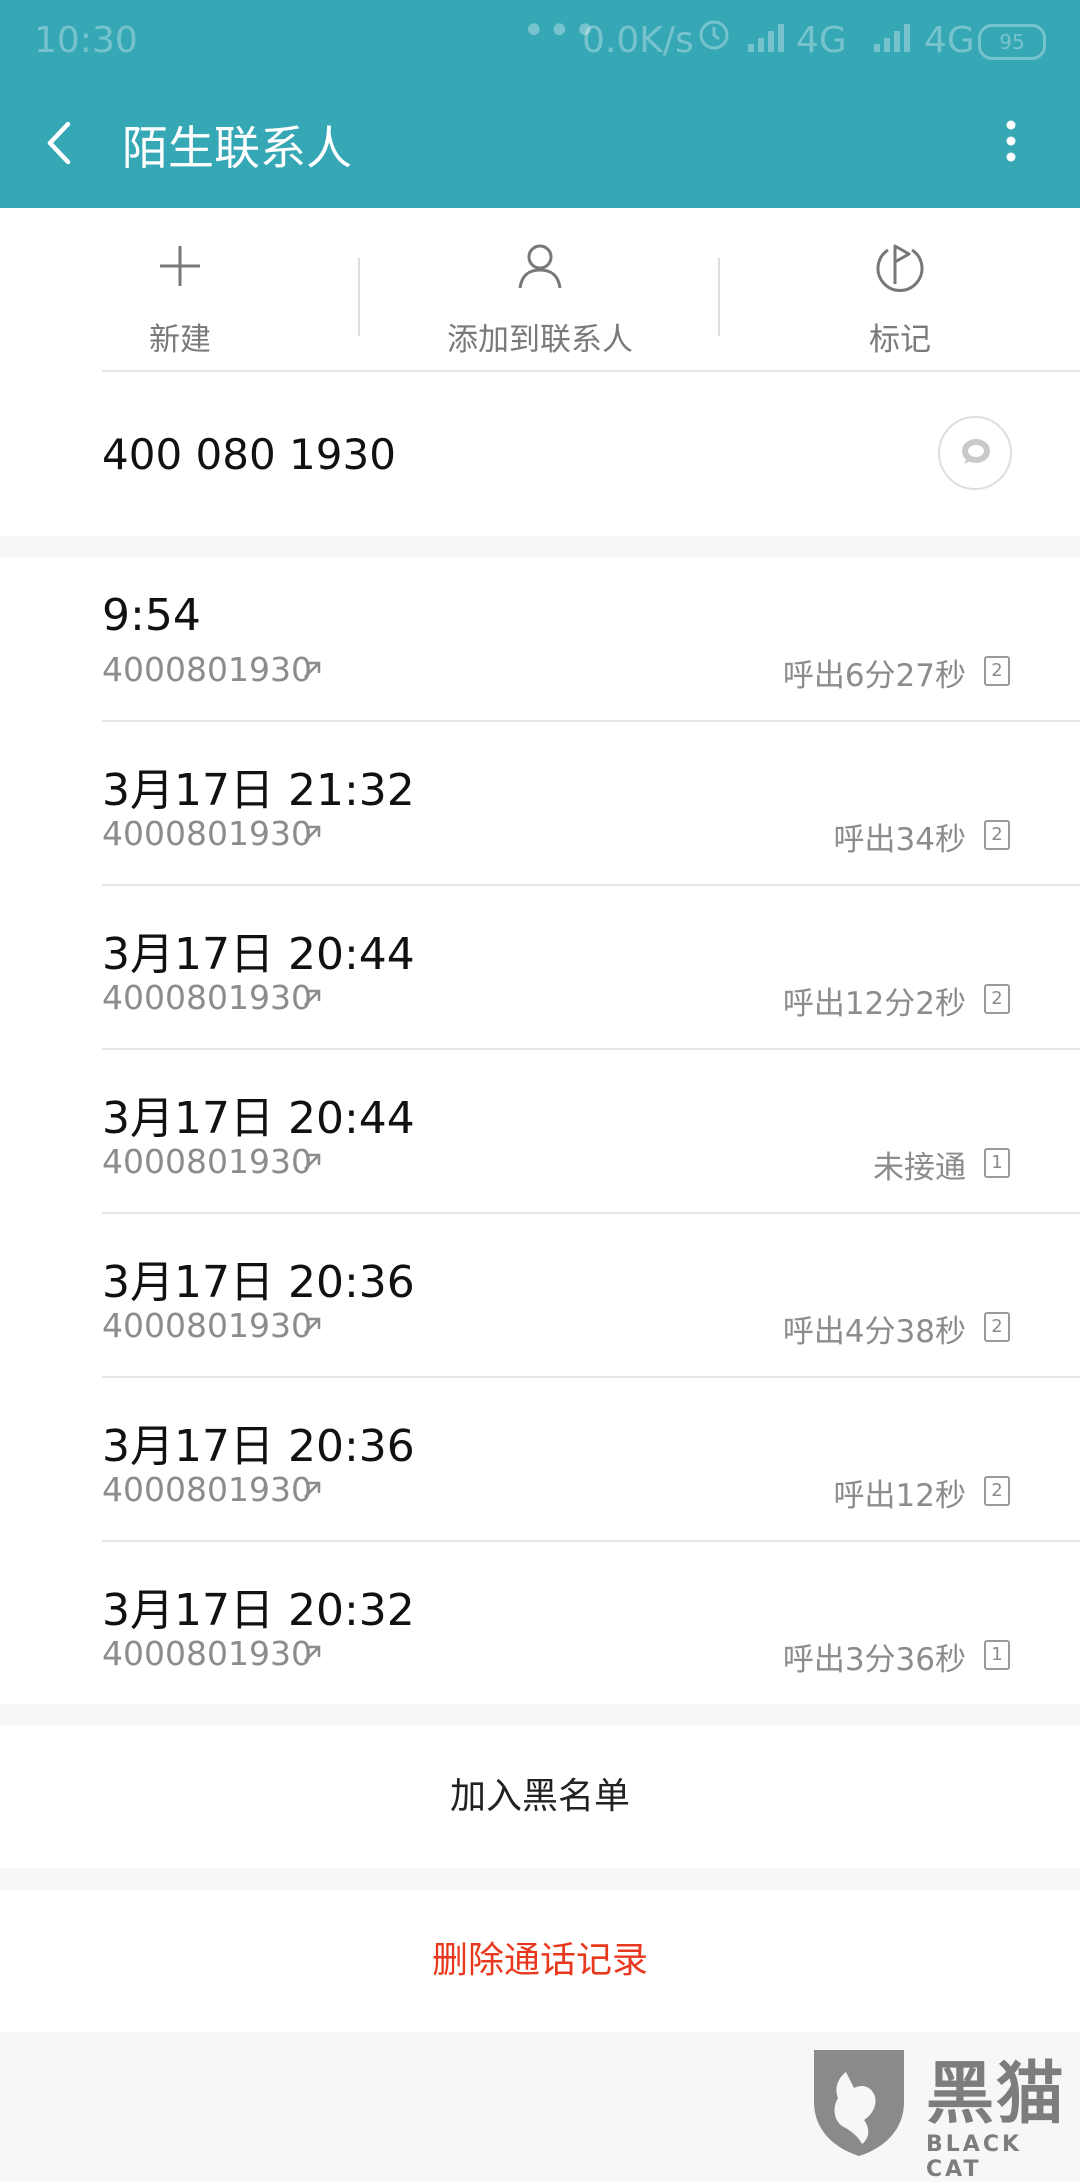  Describe the element at coordinates (540, 299) in the screenshot. I see `add-to-contacts-button: 添加到联系人` at that location.